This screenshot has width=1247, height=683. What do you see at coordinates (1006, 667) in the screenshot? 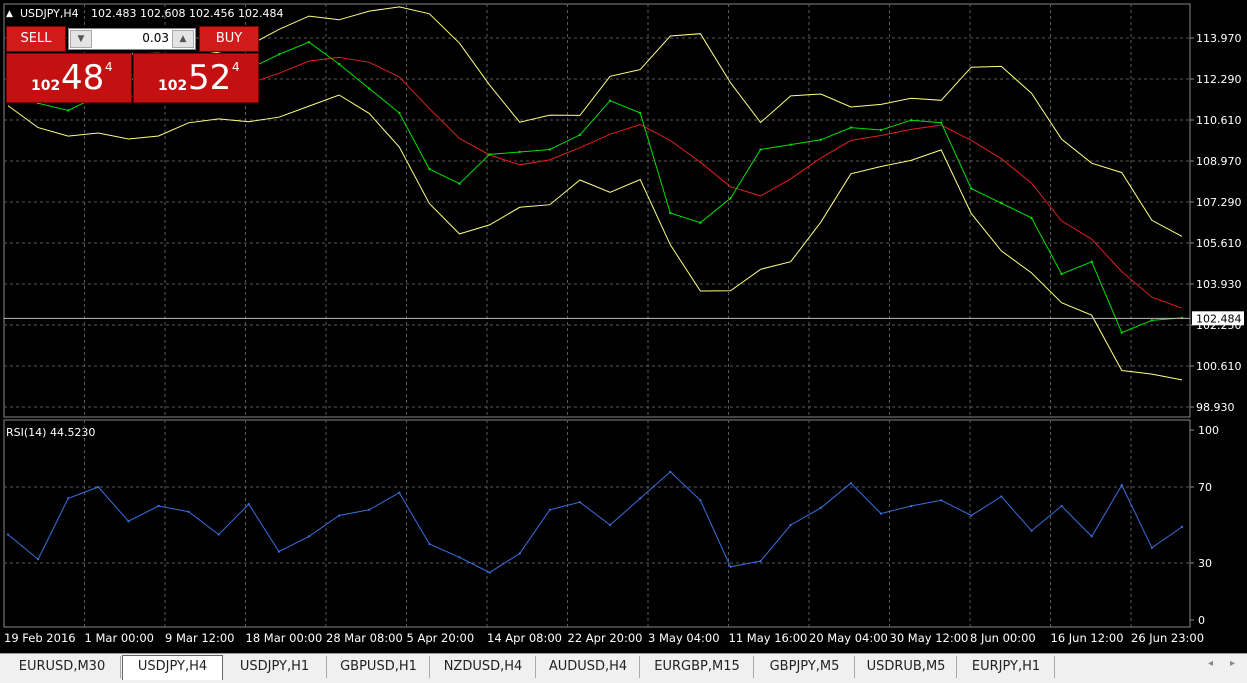
I see `tab-eurjpy-h1: EURJPY,H1` at bounding box center [1006, 667].